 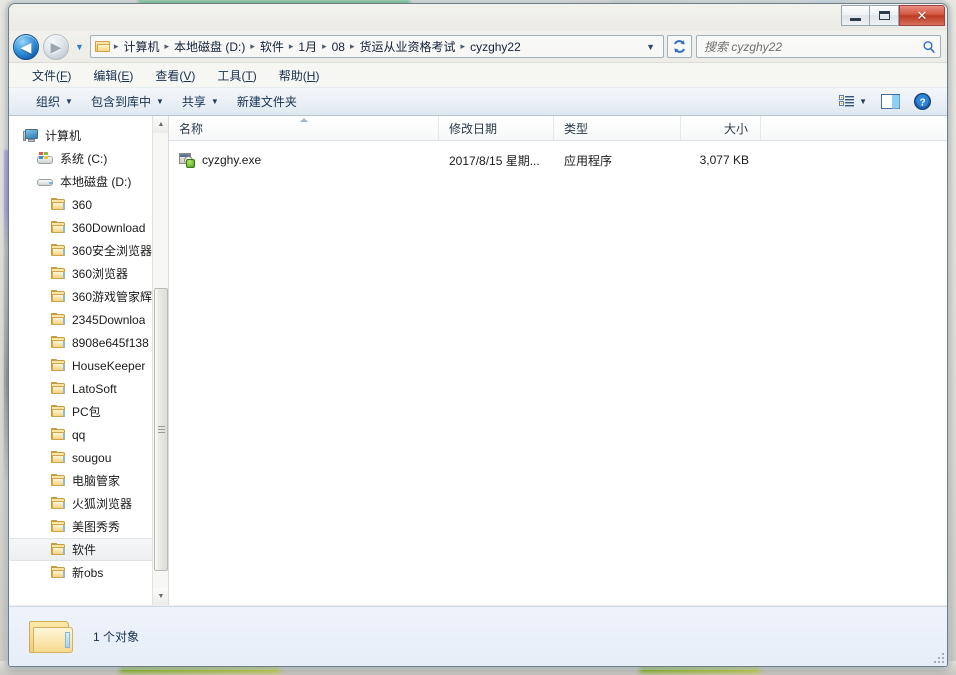 I want to click on organize-button: 组织 ▼, so click(x=54, y=101).